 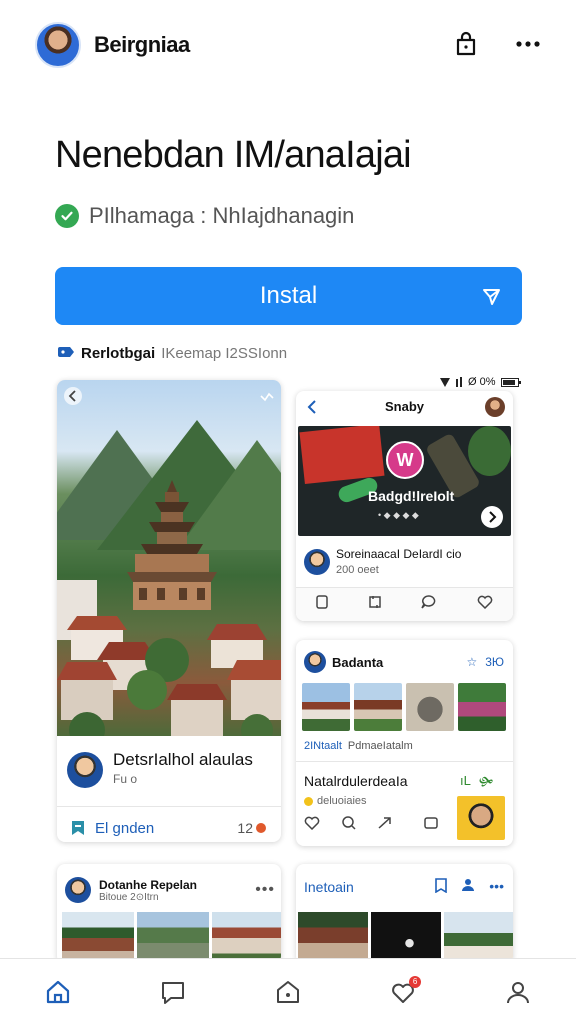 I want to click on gallery-sub-icons: ıL 🙟, so click(x=476, y=784).